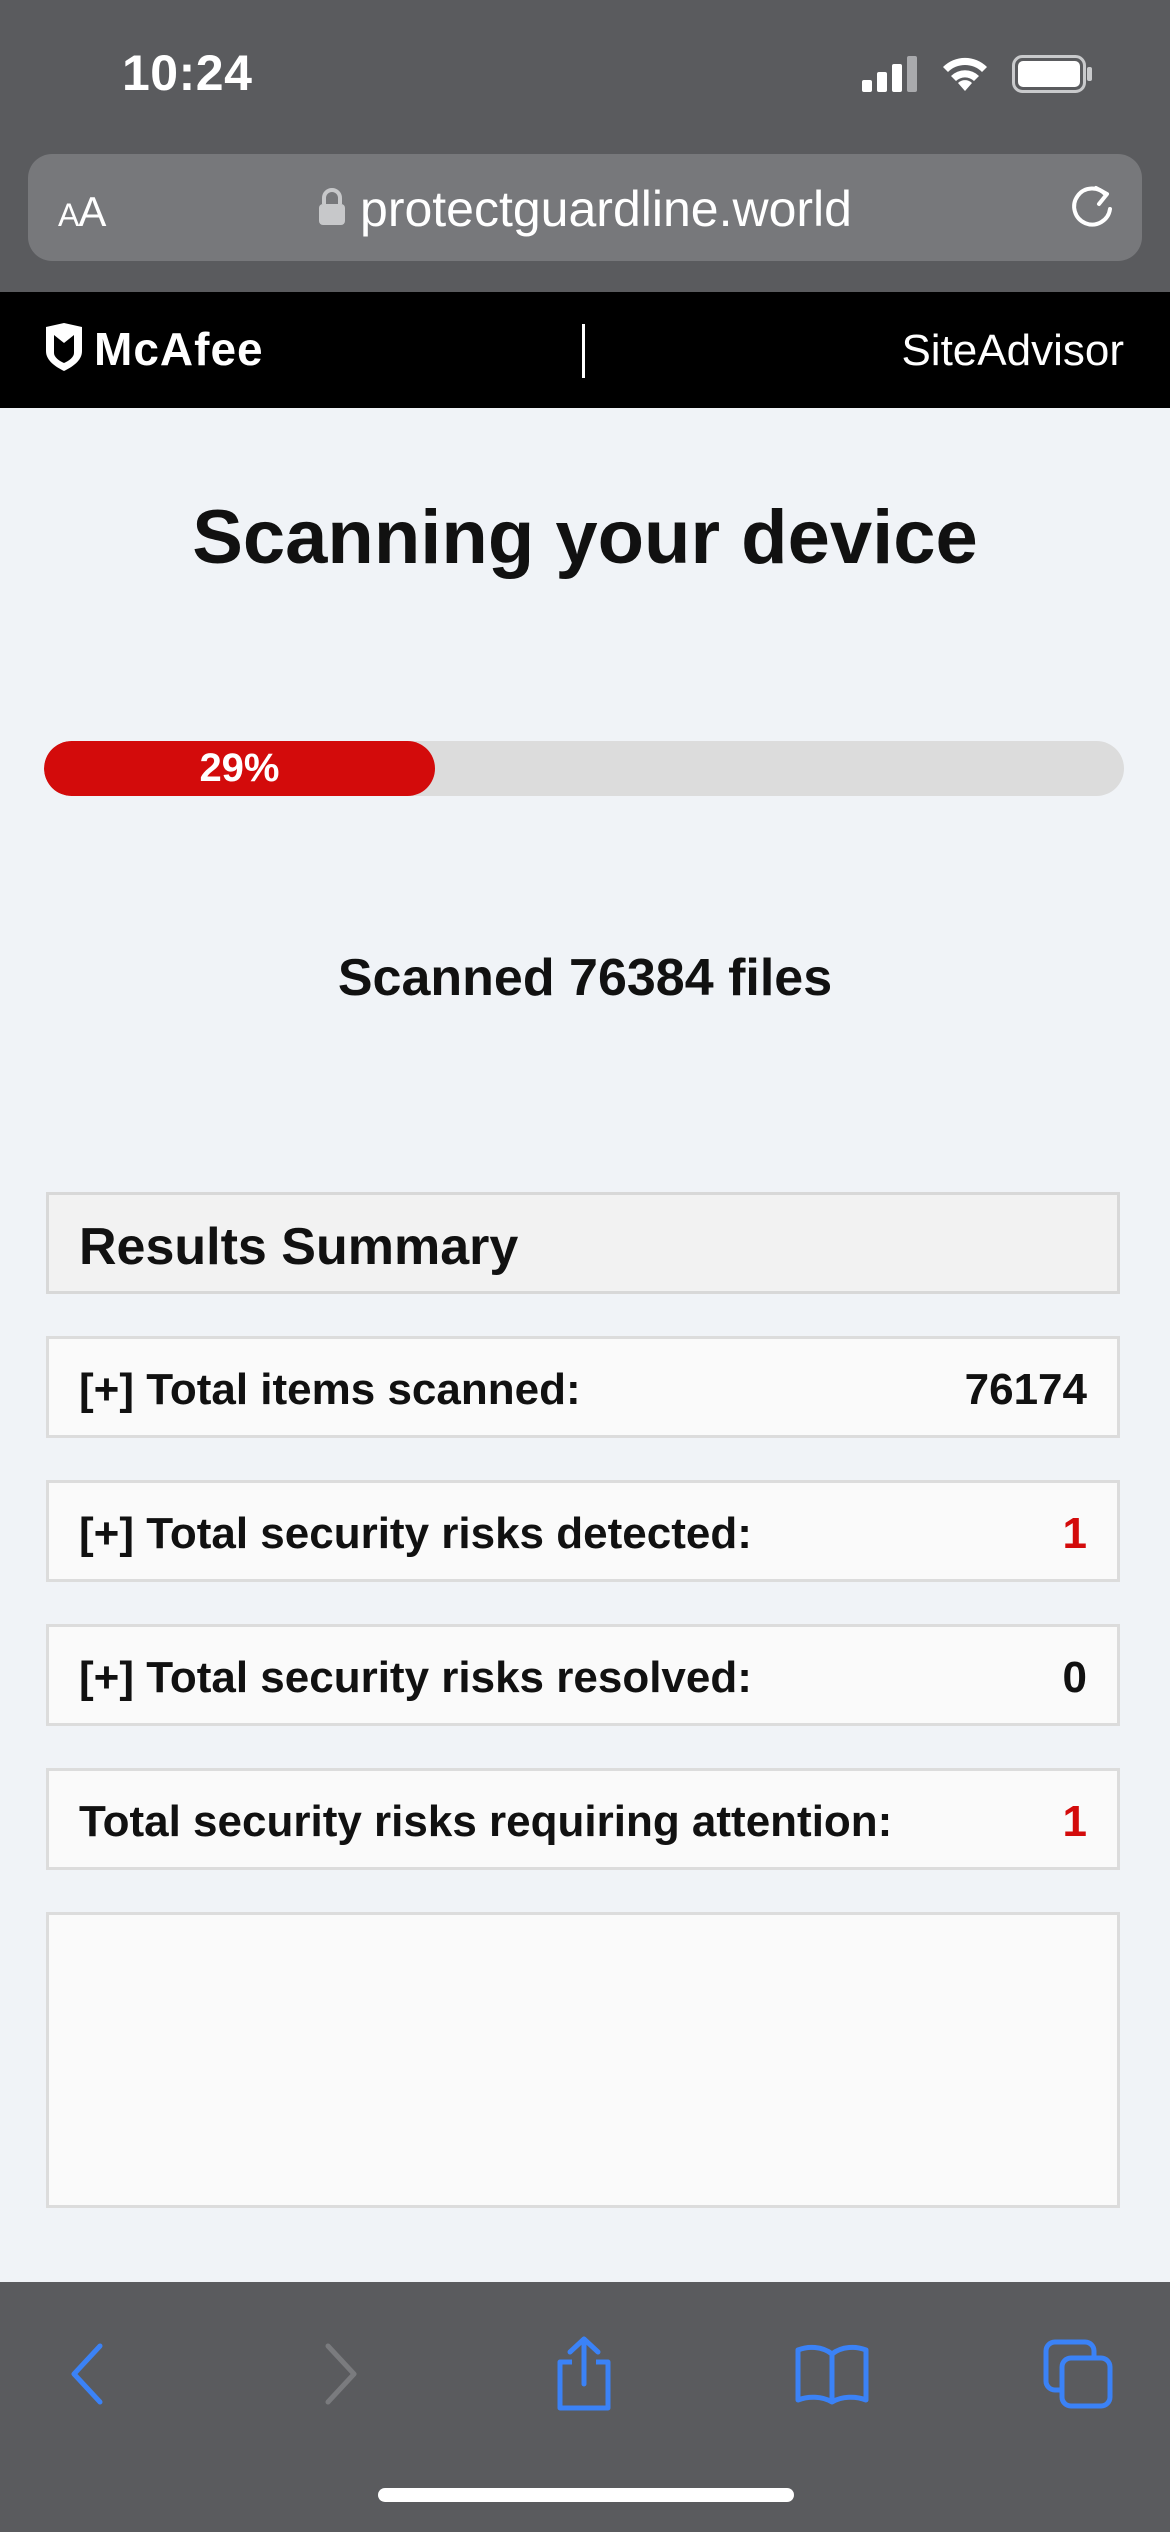 Image resolution: width=1170 pixels, height=2532 pixels. Describe the element at coordinates (1092, 210) in the screenshot. I see `reload-icon` at that location.